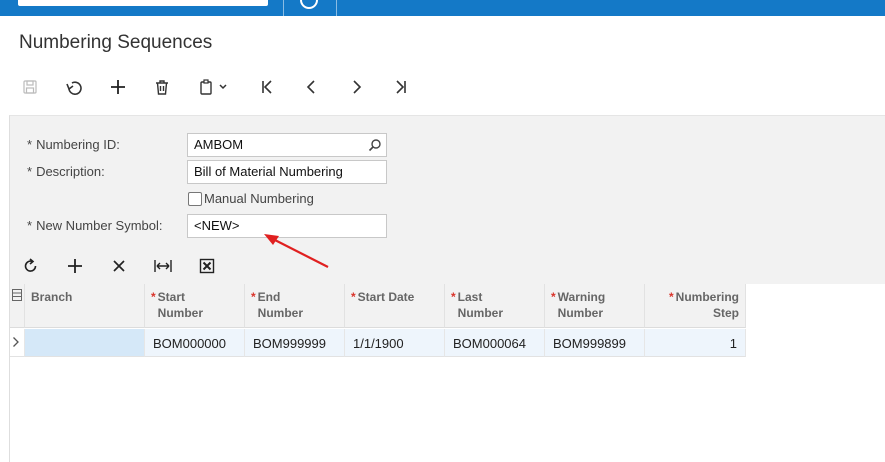 The height and width of the screenshot is (462, 885). I want to click on copy-paste-dropdown-button, so click(213, 87).